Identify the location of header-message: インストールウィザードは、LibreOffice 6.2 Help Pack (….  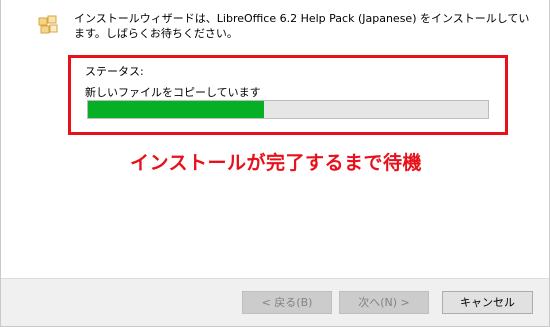
(302, 26).